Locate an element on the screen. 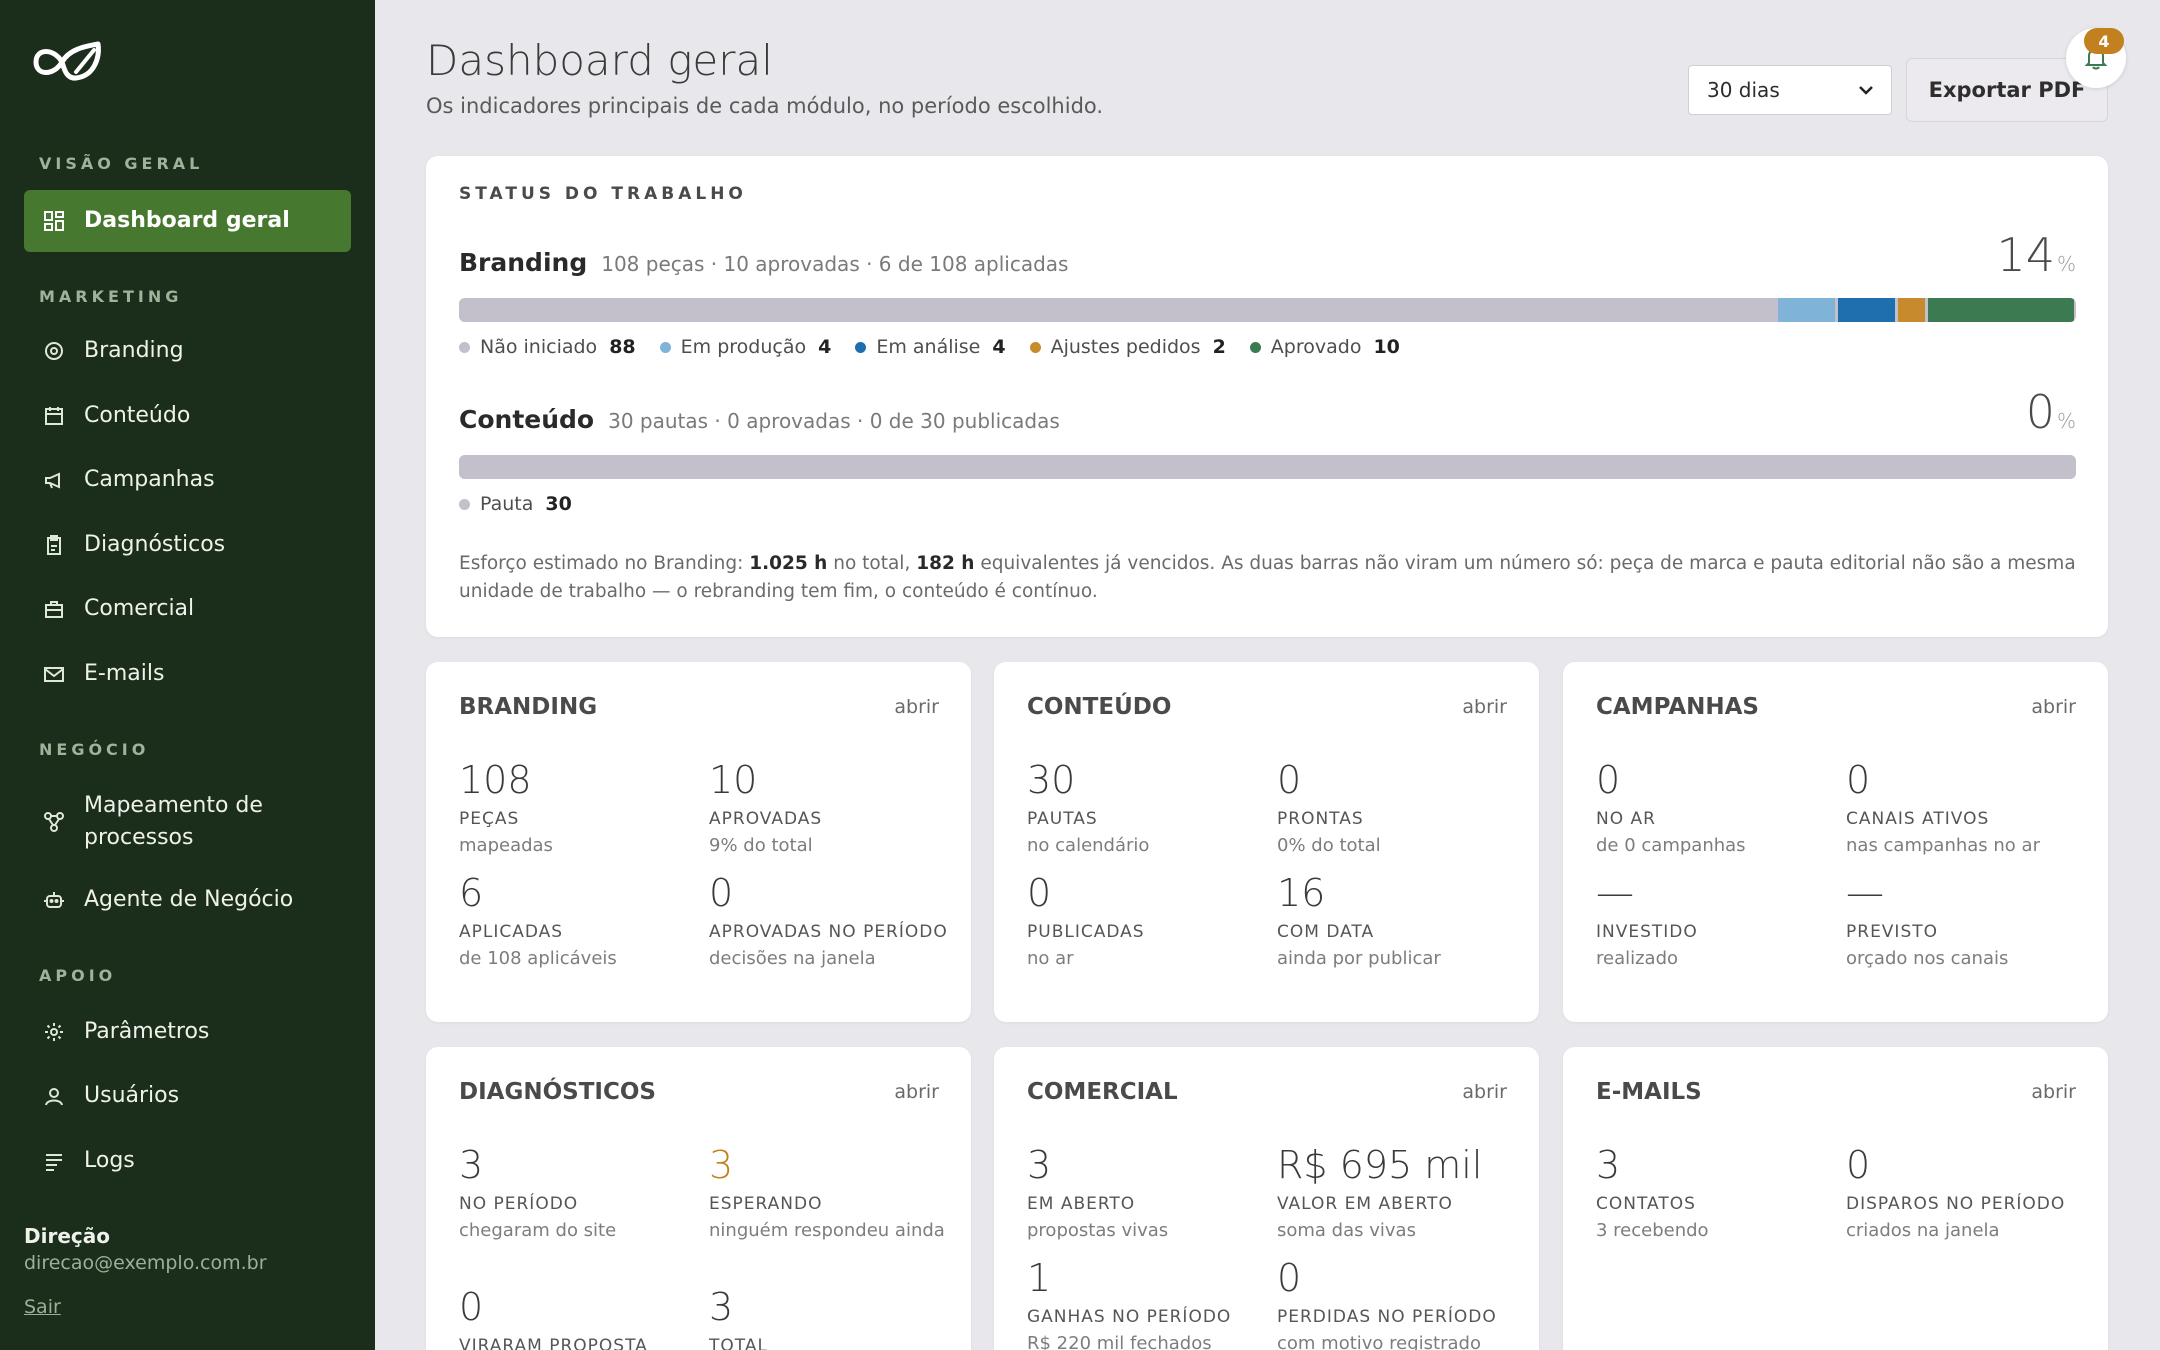  metric-caption: nas campanhas no ar is located at coordinates (1943, 845).